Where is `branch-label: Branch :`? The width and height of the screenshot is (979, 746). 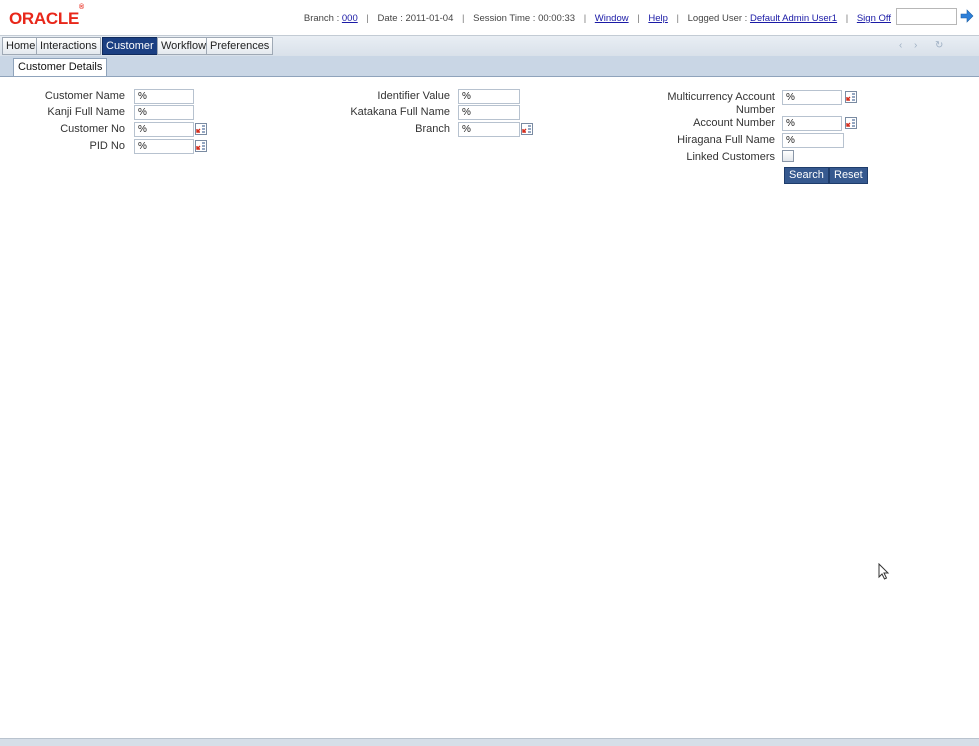 branch-label: Branch : is located at coordinates (321, 18).